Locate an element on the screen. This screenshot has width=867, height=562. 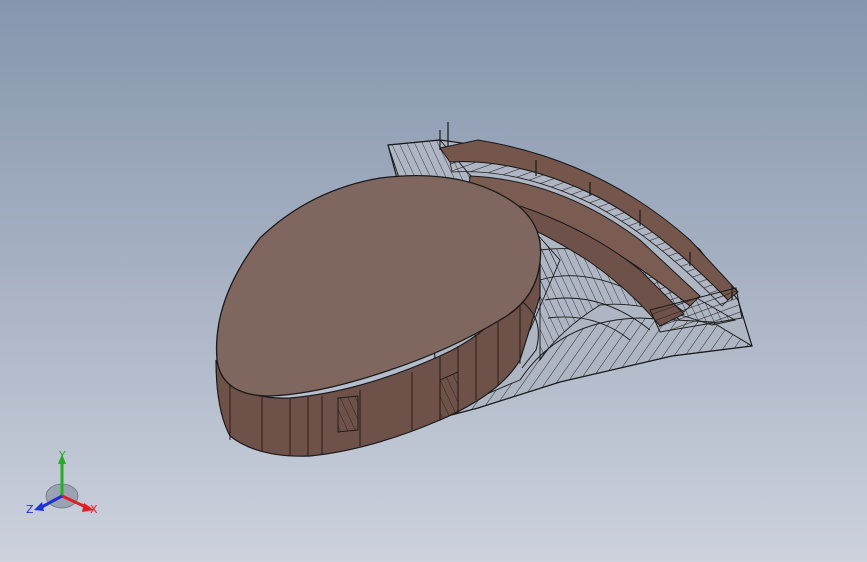
z-arrow-icon is located at coordinates (39, 506).